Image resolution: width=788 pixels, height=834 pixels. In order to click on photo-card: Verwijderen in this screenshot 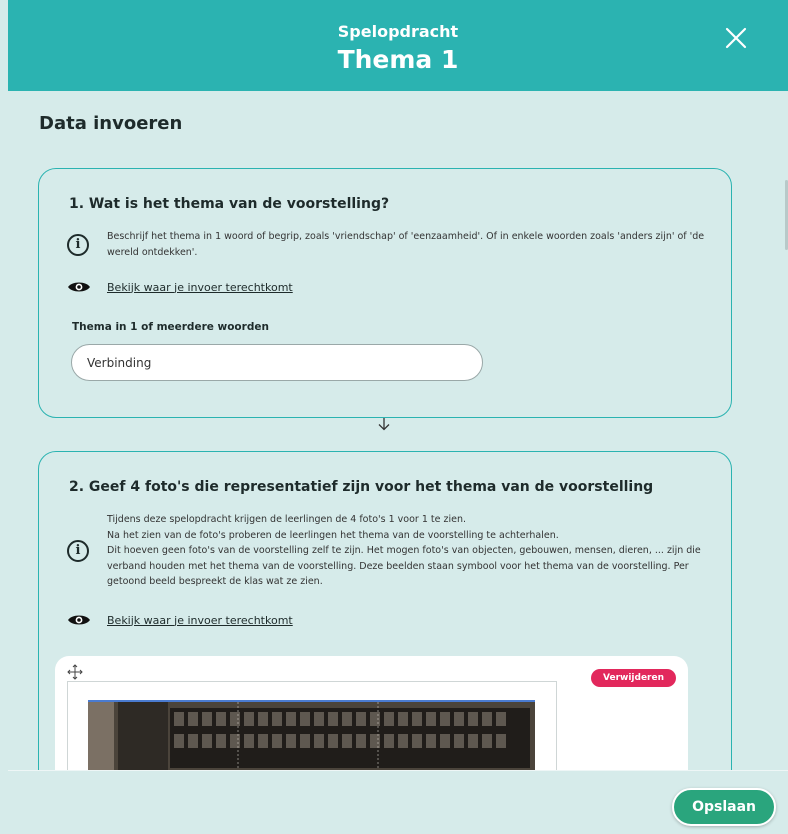, I will do `click(371, 713)`.